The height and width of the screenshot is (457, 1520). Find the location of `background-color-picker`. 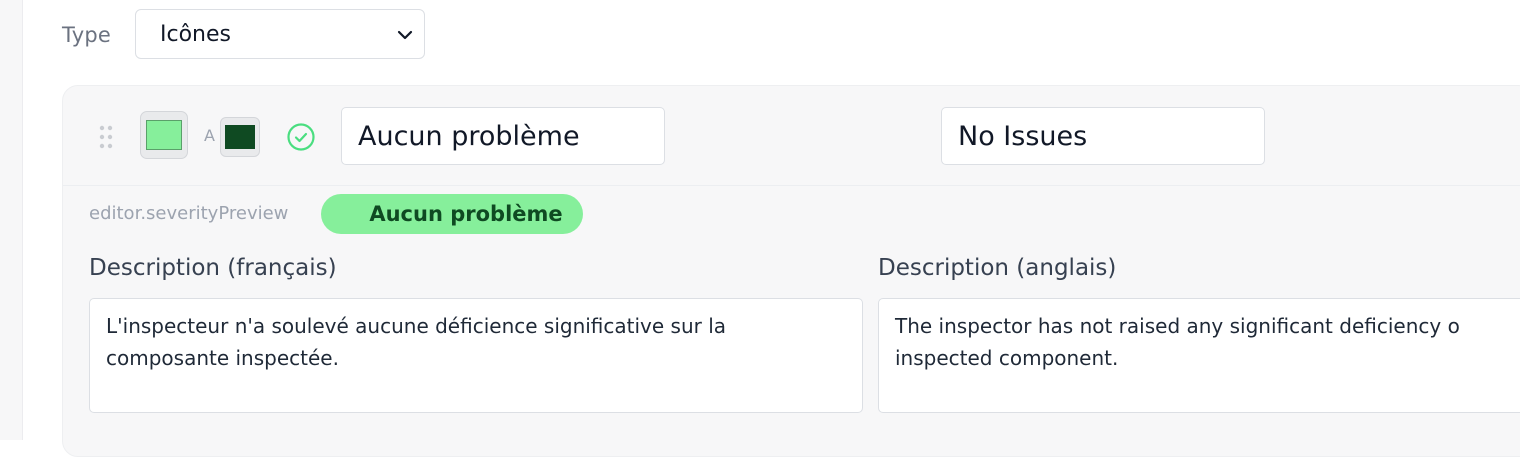

background-color-picker is located at coordinates (164, 135).